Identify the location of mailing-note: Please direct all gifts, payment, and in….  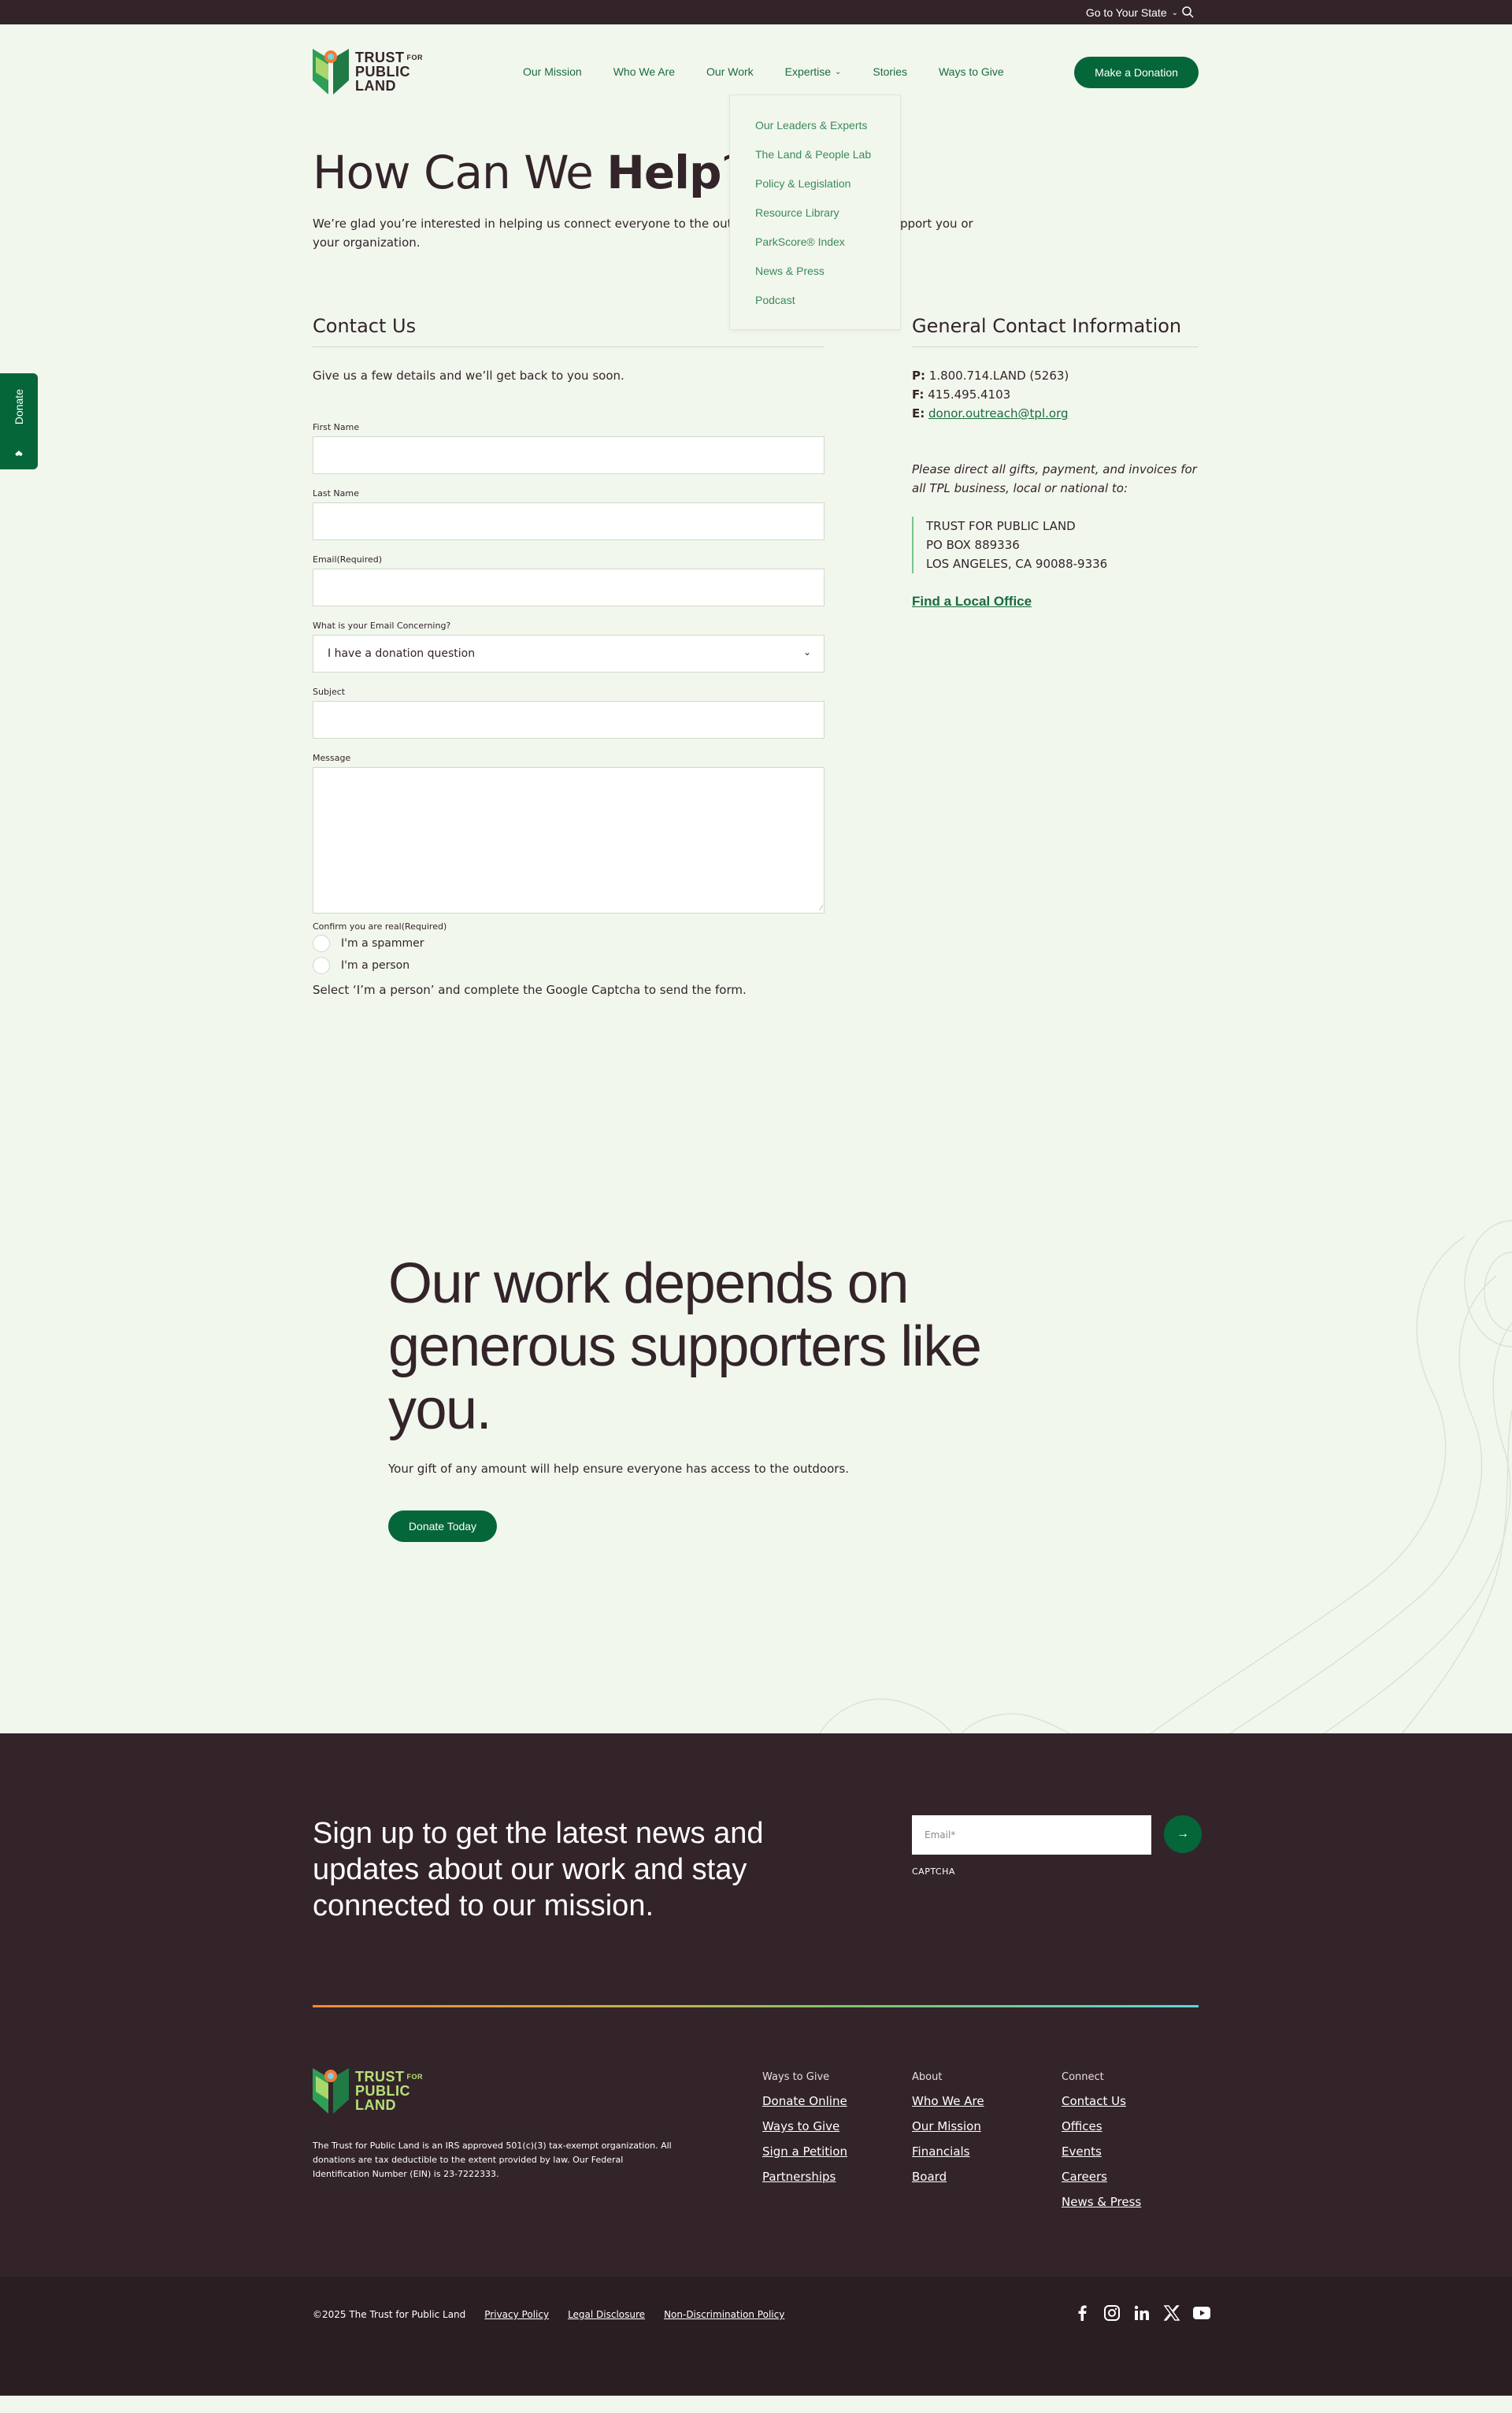
(1054, 479).